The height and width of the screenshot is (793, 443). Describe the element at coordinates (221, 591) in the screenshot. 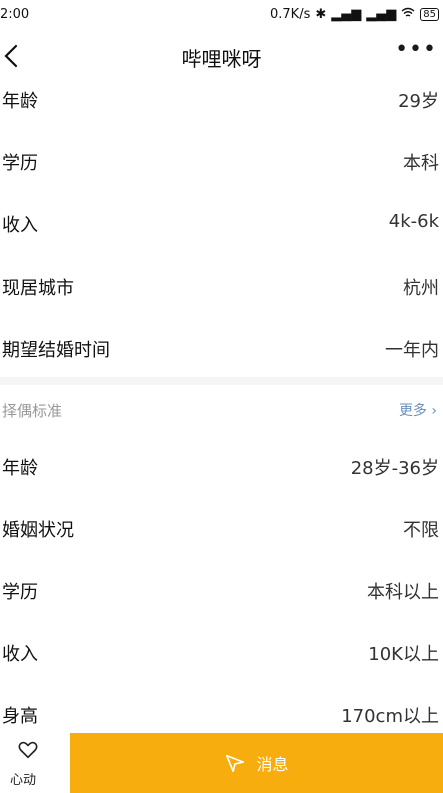

I see `criteria-row-education: 学历 本科以上` at that location.